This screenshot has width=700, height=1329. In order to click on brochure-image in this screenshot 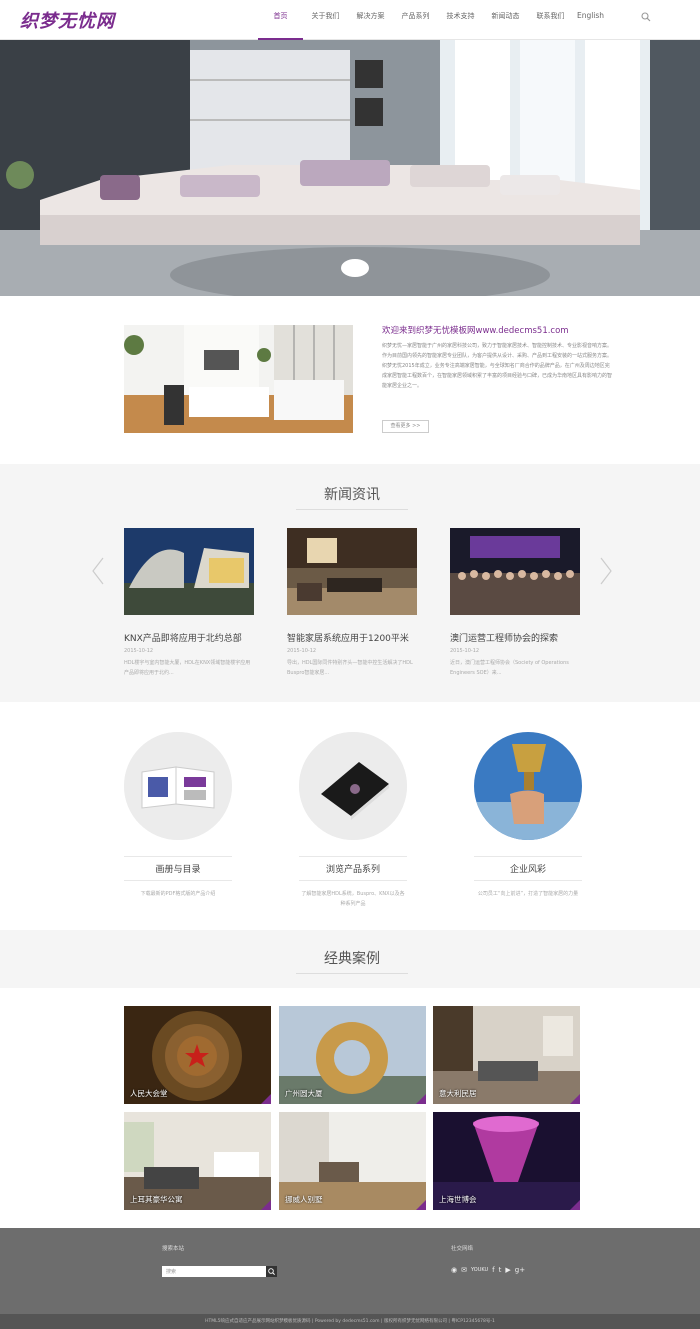, I will do `click(178, 786)`.